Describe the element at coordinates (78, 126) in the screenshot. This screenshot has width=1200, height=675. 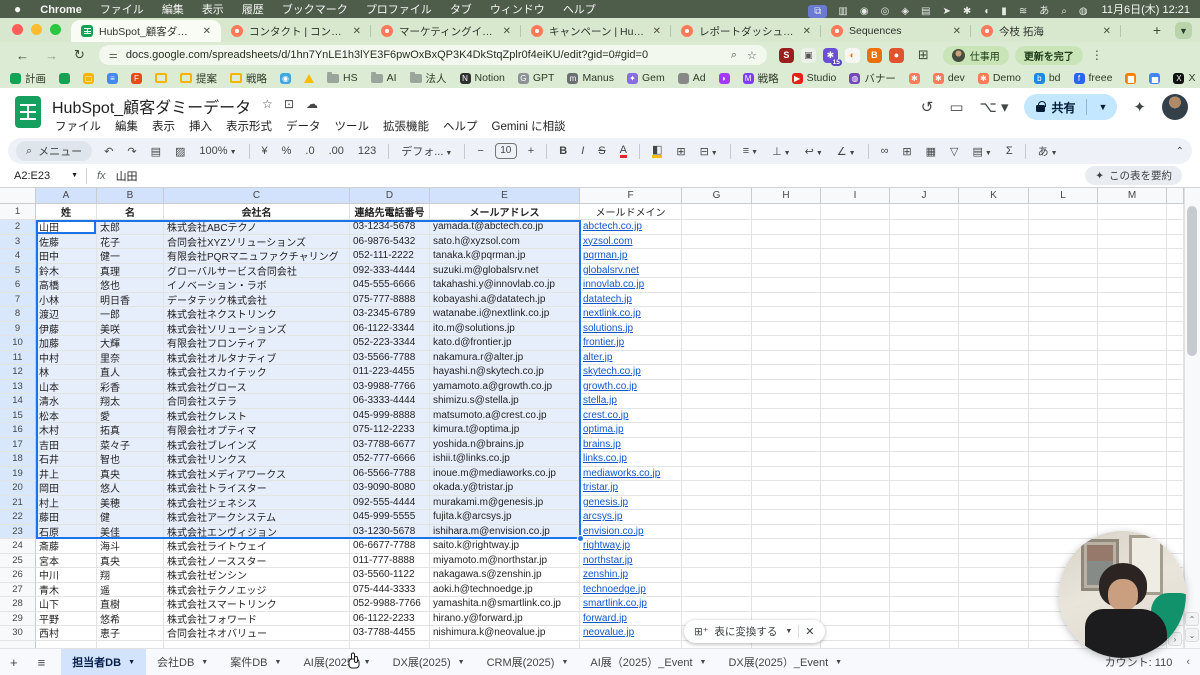
I see `sheets-menu-0: ファイル` at that location.